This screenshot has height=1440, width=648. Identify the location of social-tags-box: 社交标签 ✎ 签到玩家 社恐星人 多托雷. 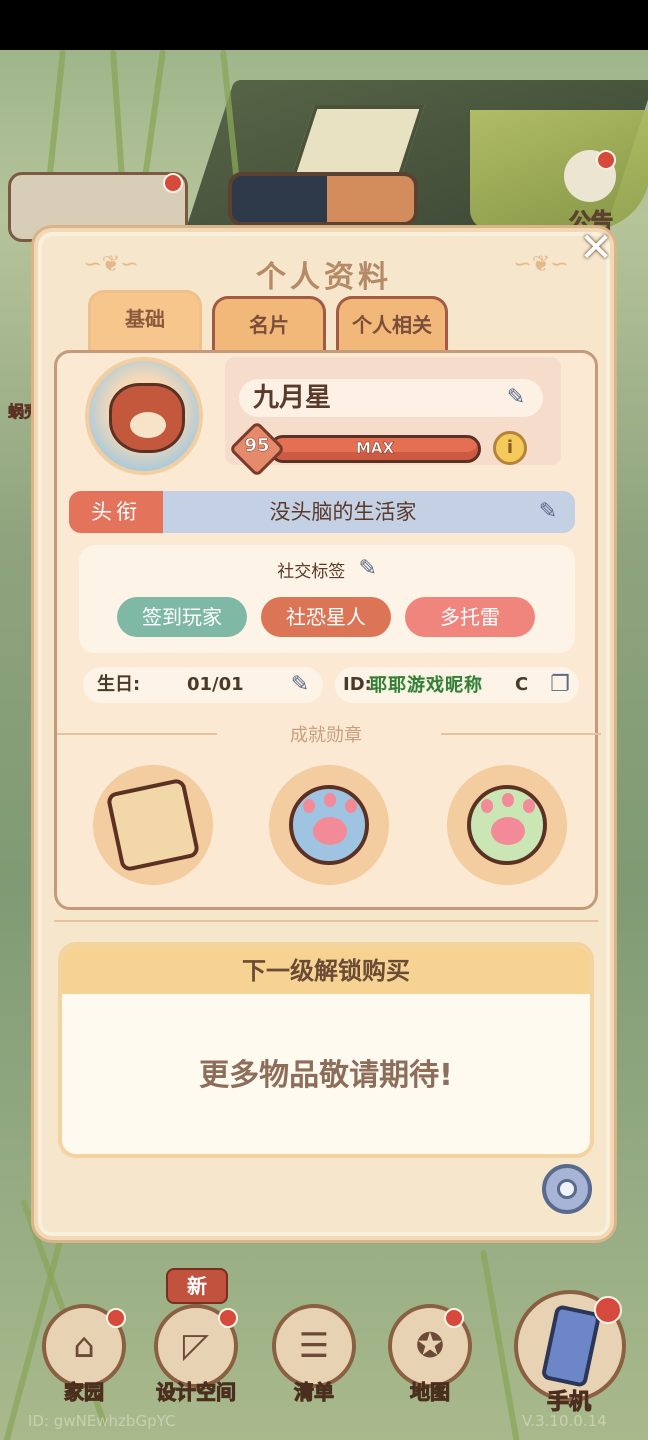
(327, 599).